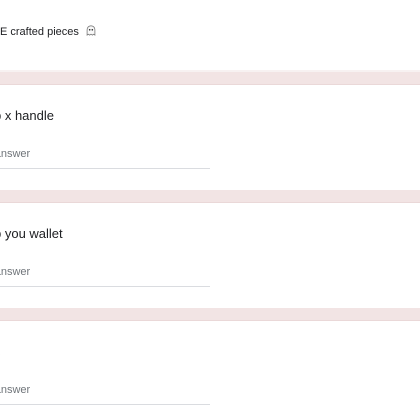  What do you see at coordinates (101, 4) in the screenshot?
I see `form-title: ini Souls FCFS FORM` at bounding box center [101, 4].